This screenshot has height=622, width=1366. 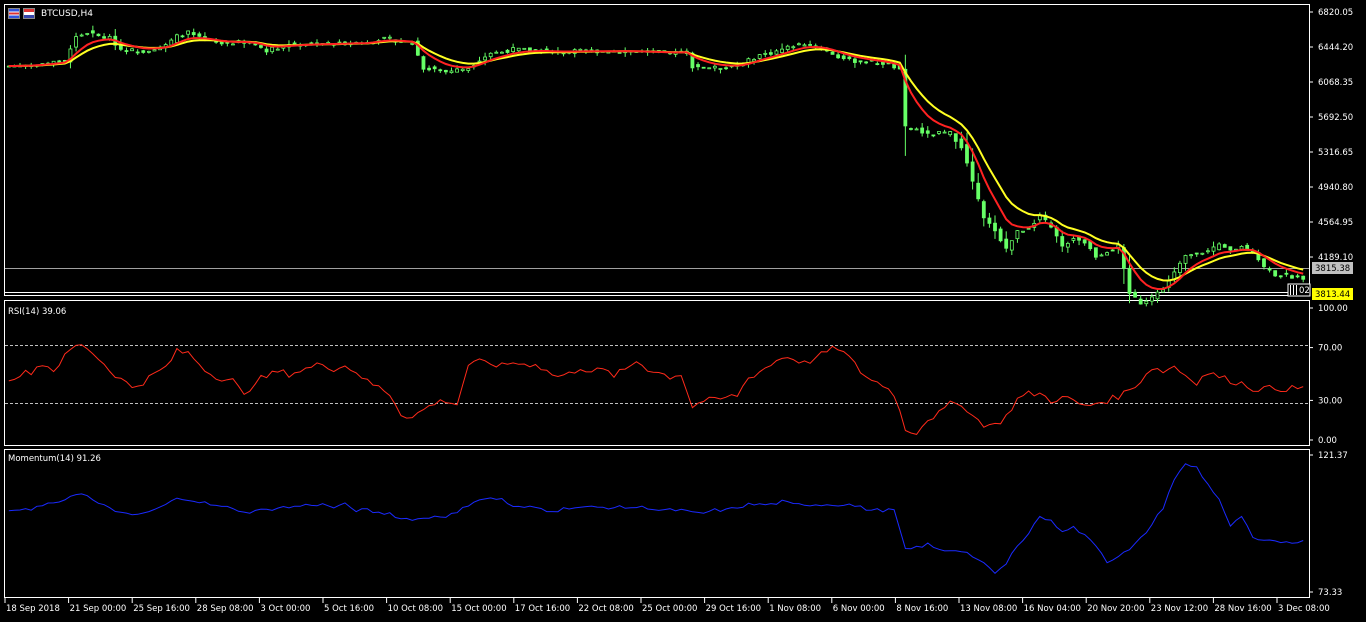 I want to click on price-tick-label: 6068.35, so click(x=1335, y=83).